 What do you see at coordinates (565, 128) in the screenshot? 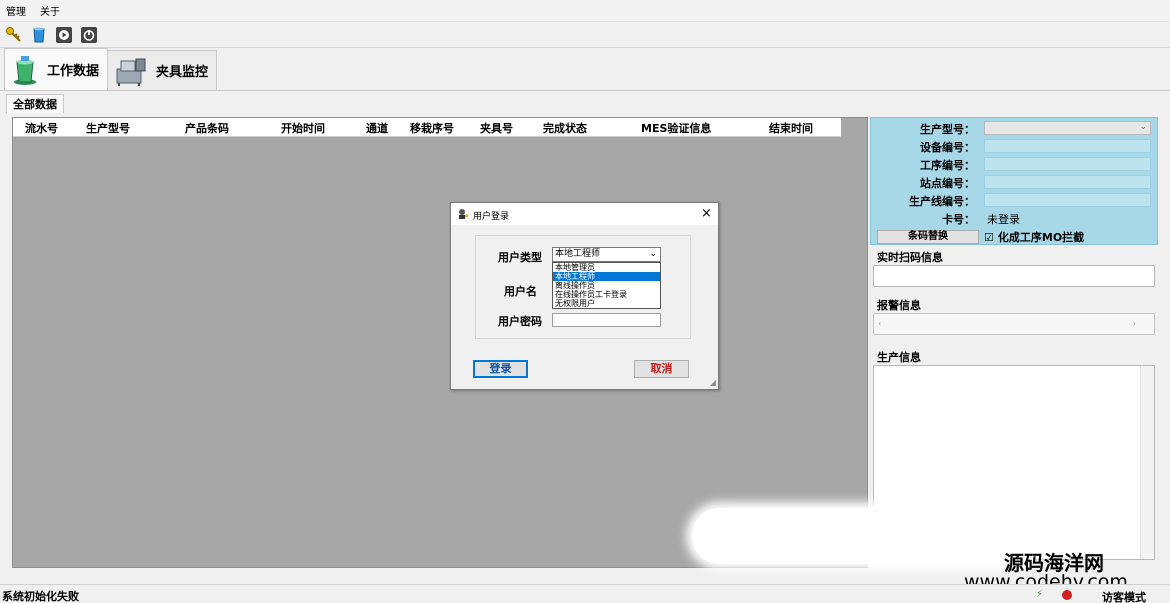
I see `column-header: 完成状态` at bounding box center [565, 128].